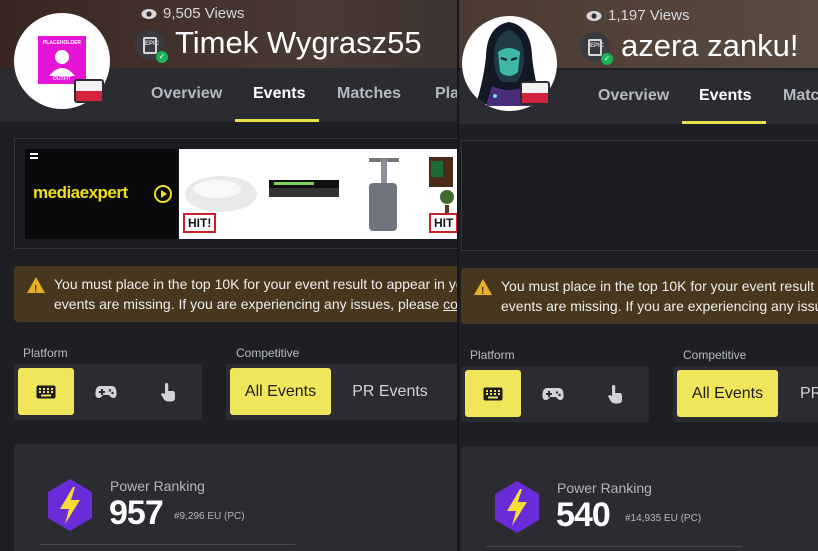 This screenshot has height=551, width=818. I want to click on ad-hit-badge-2: HIT, so click(443, 223).